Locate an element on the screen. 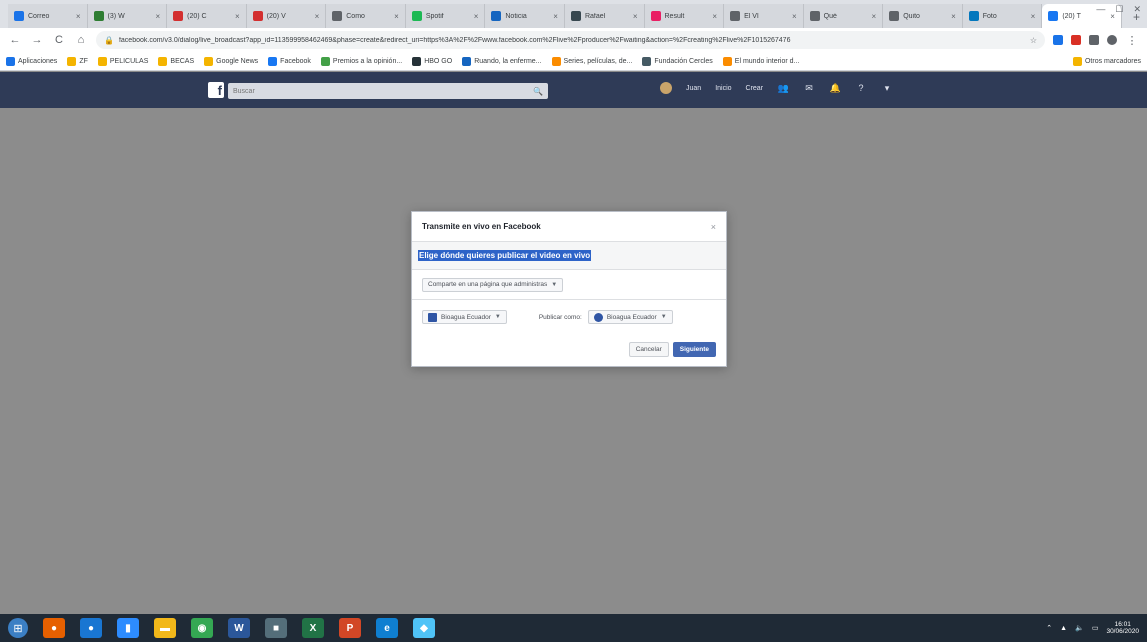  firefox-icon: ● is located at coordinates (54, 628).